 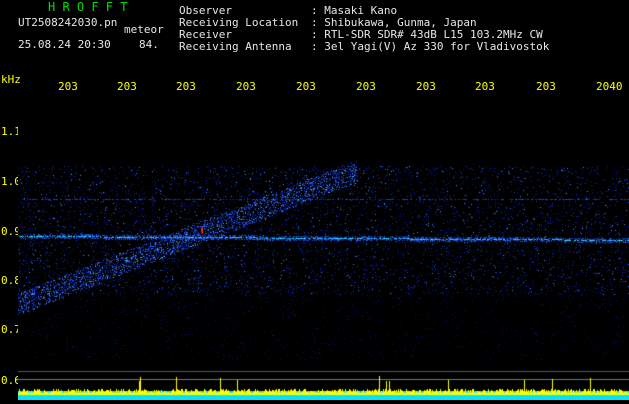 I want to click on receiver-value: : RTL-SDR SDR# 43dB L15 103.2MHz CW, so click(x=427, y=34).